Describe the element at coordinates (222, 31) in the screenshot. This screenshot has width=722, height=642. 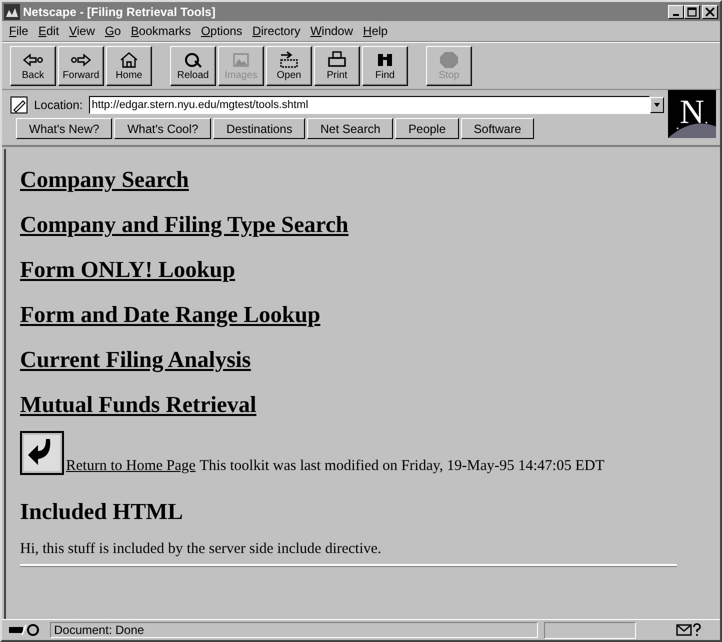
I see `menu-item: Options` at that location.